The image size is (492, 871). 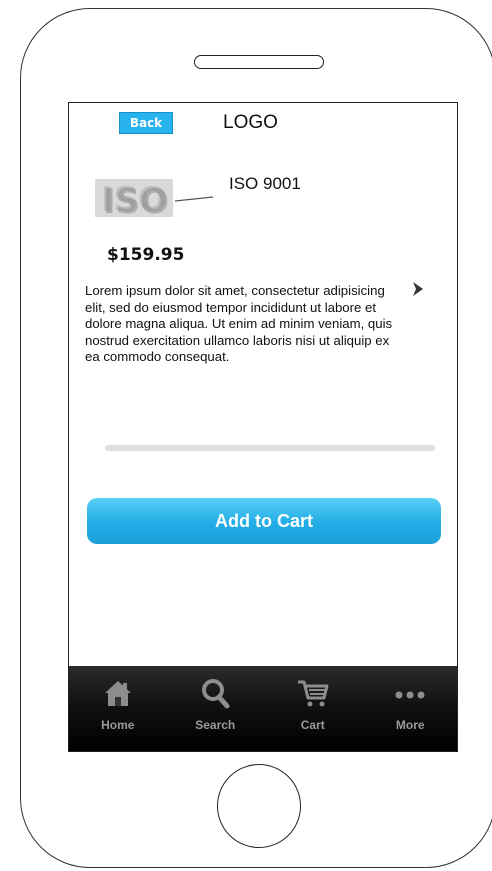 I want to click on tab-bar: Home Search Cart More, so click(x=263, y=708).